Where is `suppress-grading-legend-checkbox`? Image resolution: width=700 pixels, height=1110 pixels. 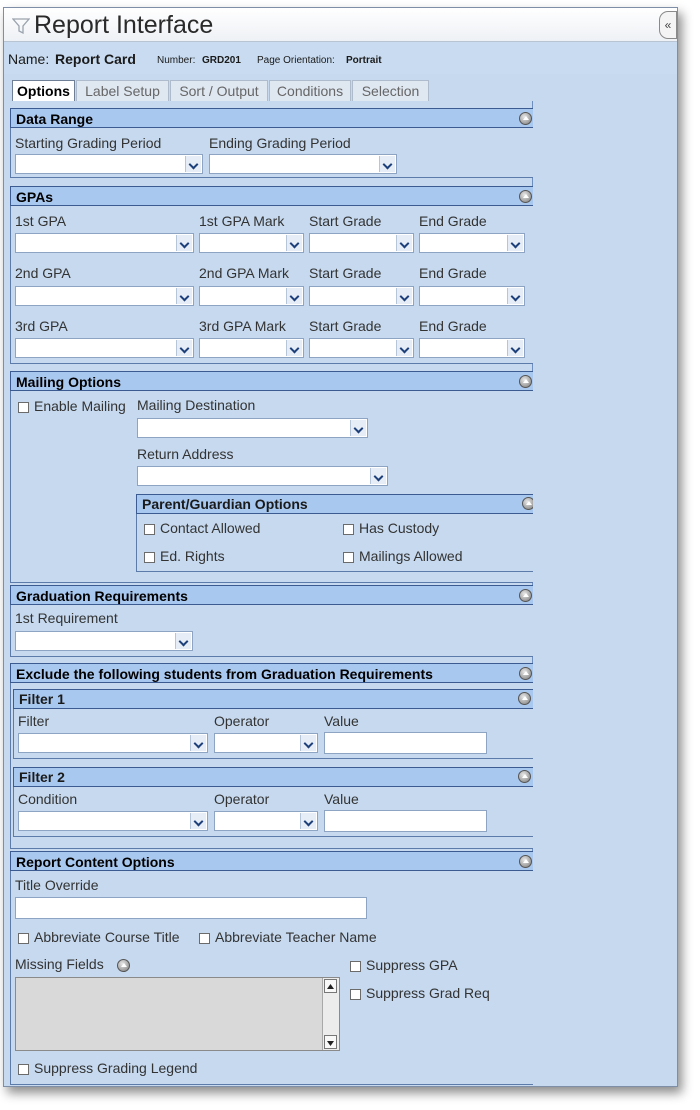 suppress-grading-legend-checkbox is located at coordinates (23, 1069).